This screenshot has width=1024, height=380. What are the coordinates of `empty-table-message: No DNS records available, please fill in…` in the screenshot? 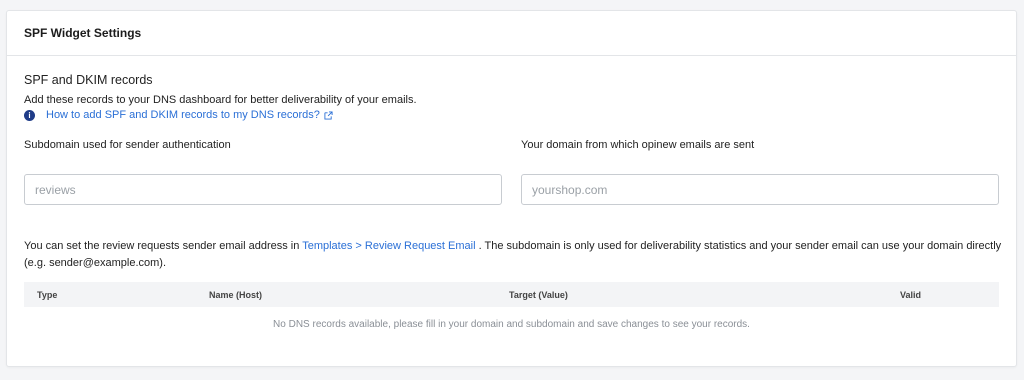 It's located at (511, 324).